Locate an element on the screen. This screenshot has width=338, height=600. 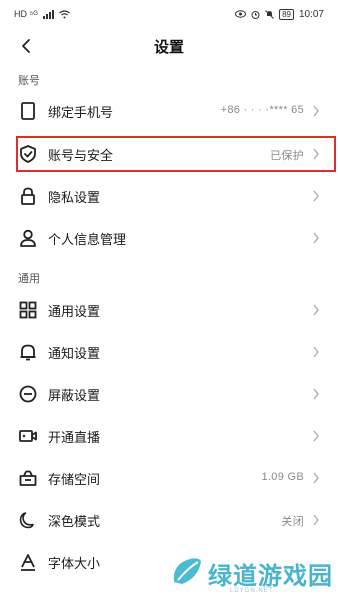
row-label: 绑定手机号 is located at coordinates (81, 112).